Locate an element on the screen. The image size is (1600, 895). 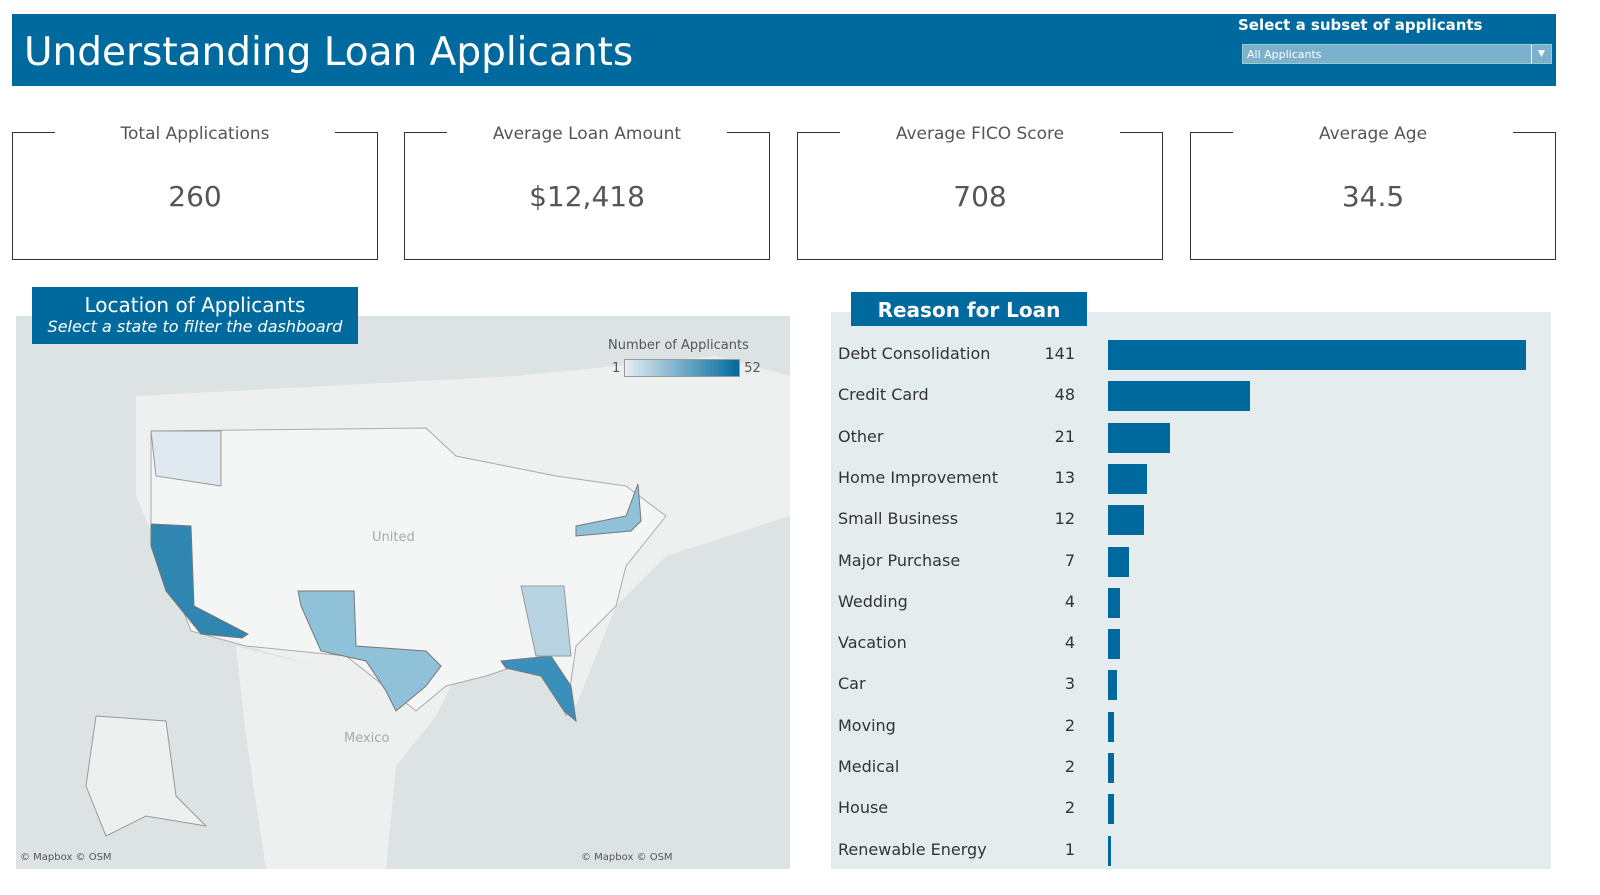
bar-value: 7 is located at coordinates (1069, 560).